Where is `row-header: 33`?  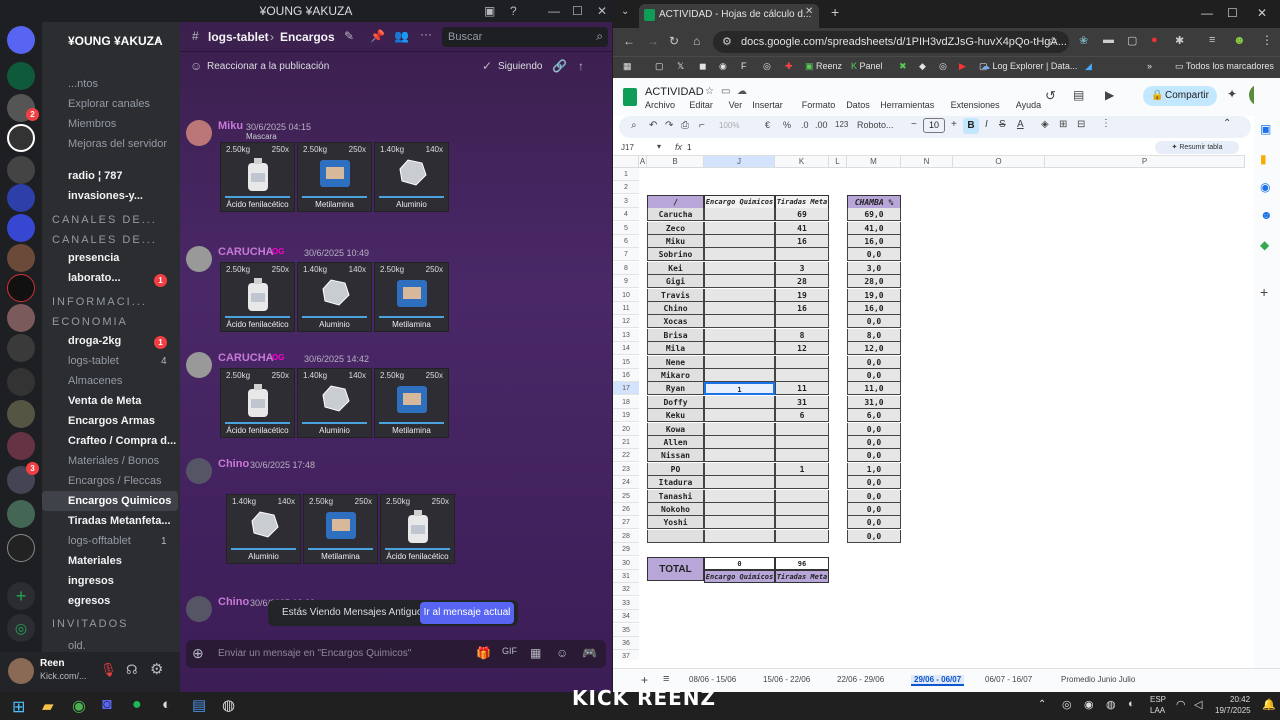
row-header: 33 is located at coordinates (626, 603).